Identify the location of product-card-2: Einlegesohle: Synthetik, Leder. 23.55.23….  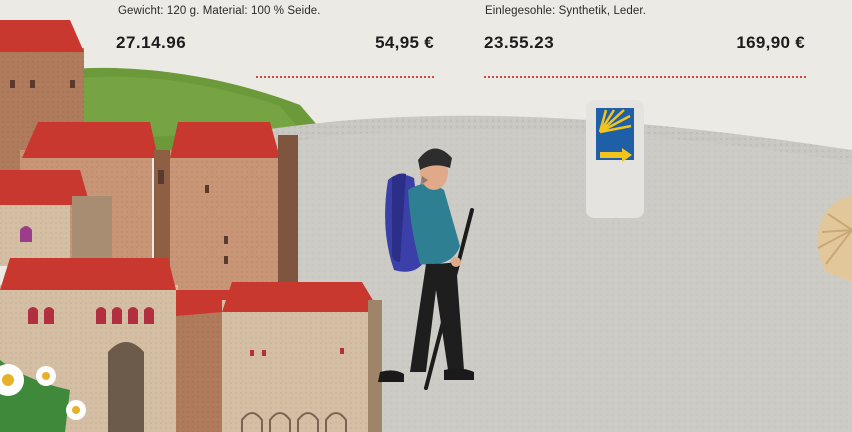
(646, 45).